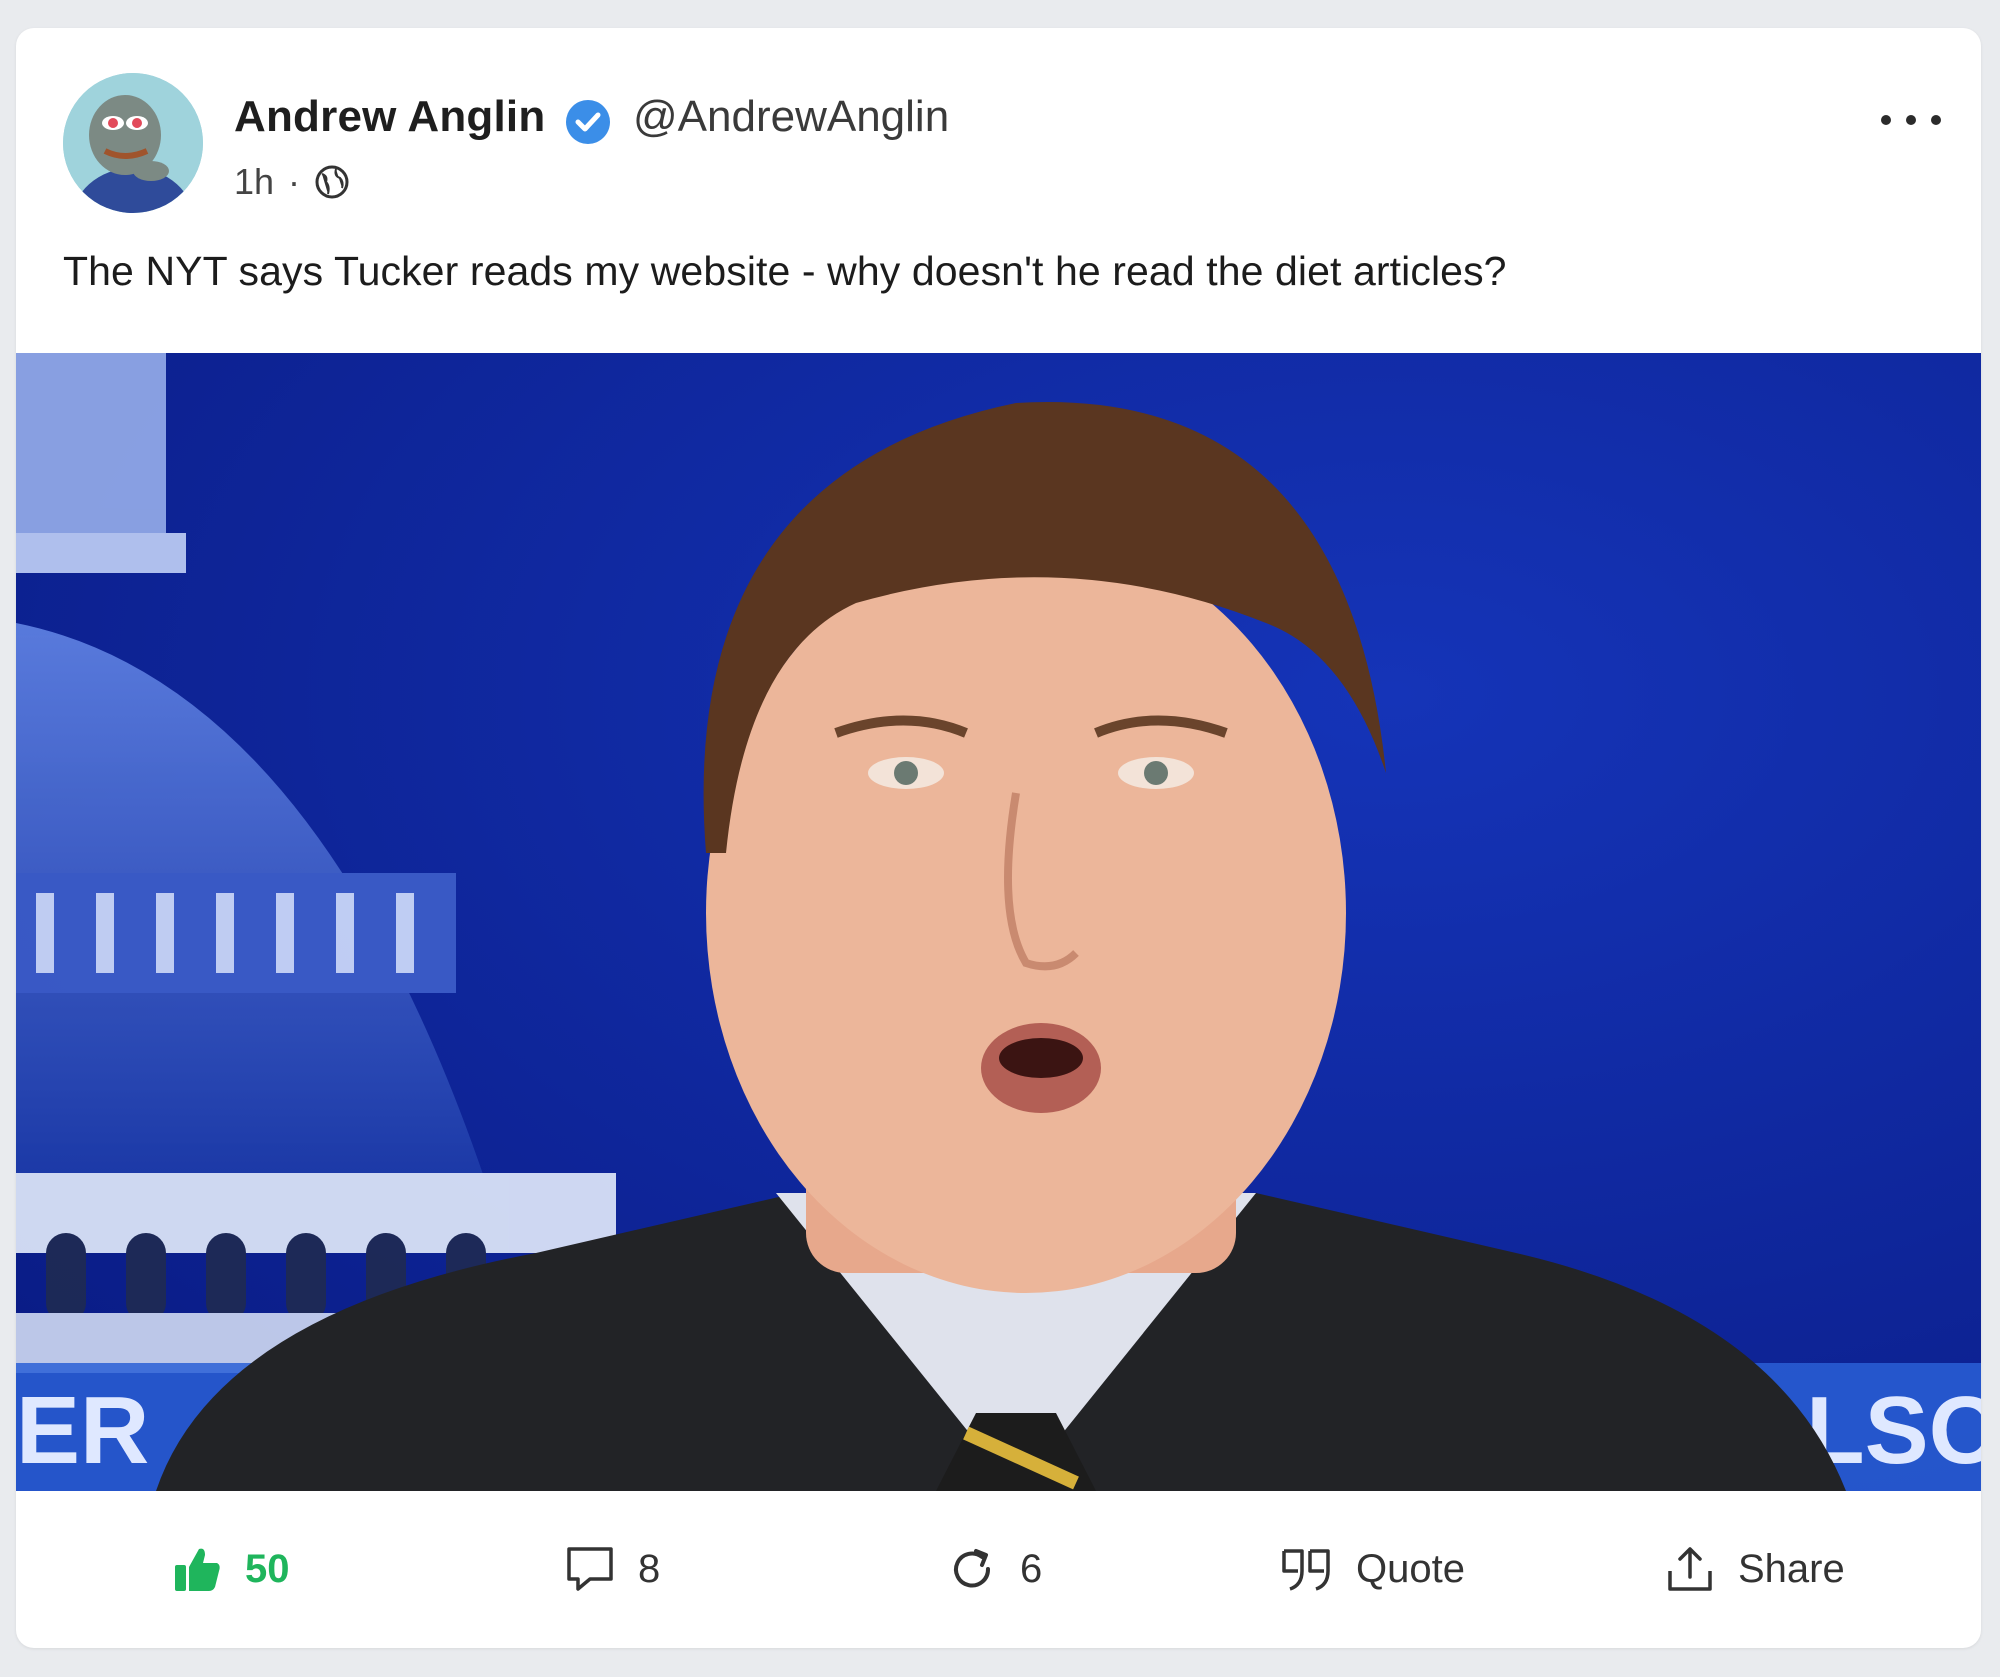  Describe the element at coordinates (267, 1568) in the screenshot. I see `like-count: 50` at that location.